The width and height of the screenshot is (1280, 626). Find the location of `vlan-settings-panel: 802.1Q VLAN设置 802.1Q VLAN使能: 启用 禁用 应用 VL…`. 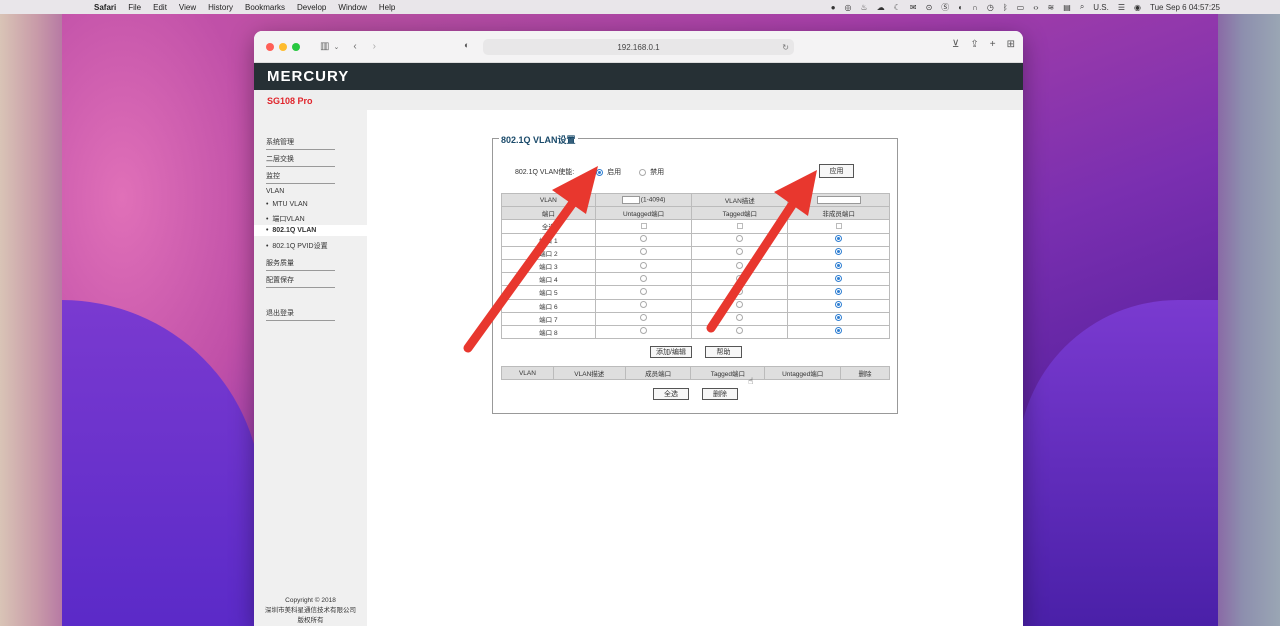

vlan-settings-panel: 802.1Q VLAN设置 802.1Q VLAN使能: 启用 禁用 应用 VL… is located at coordinates (695, 273).